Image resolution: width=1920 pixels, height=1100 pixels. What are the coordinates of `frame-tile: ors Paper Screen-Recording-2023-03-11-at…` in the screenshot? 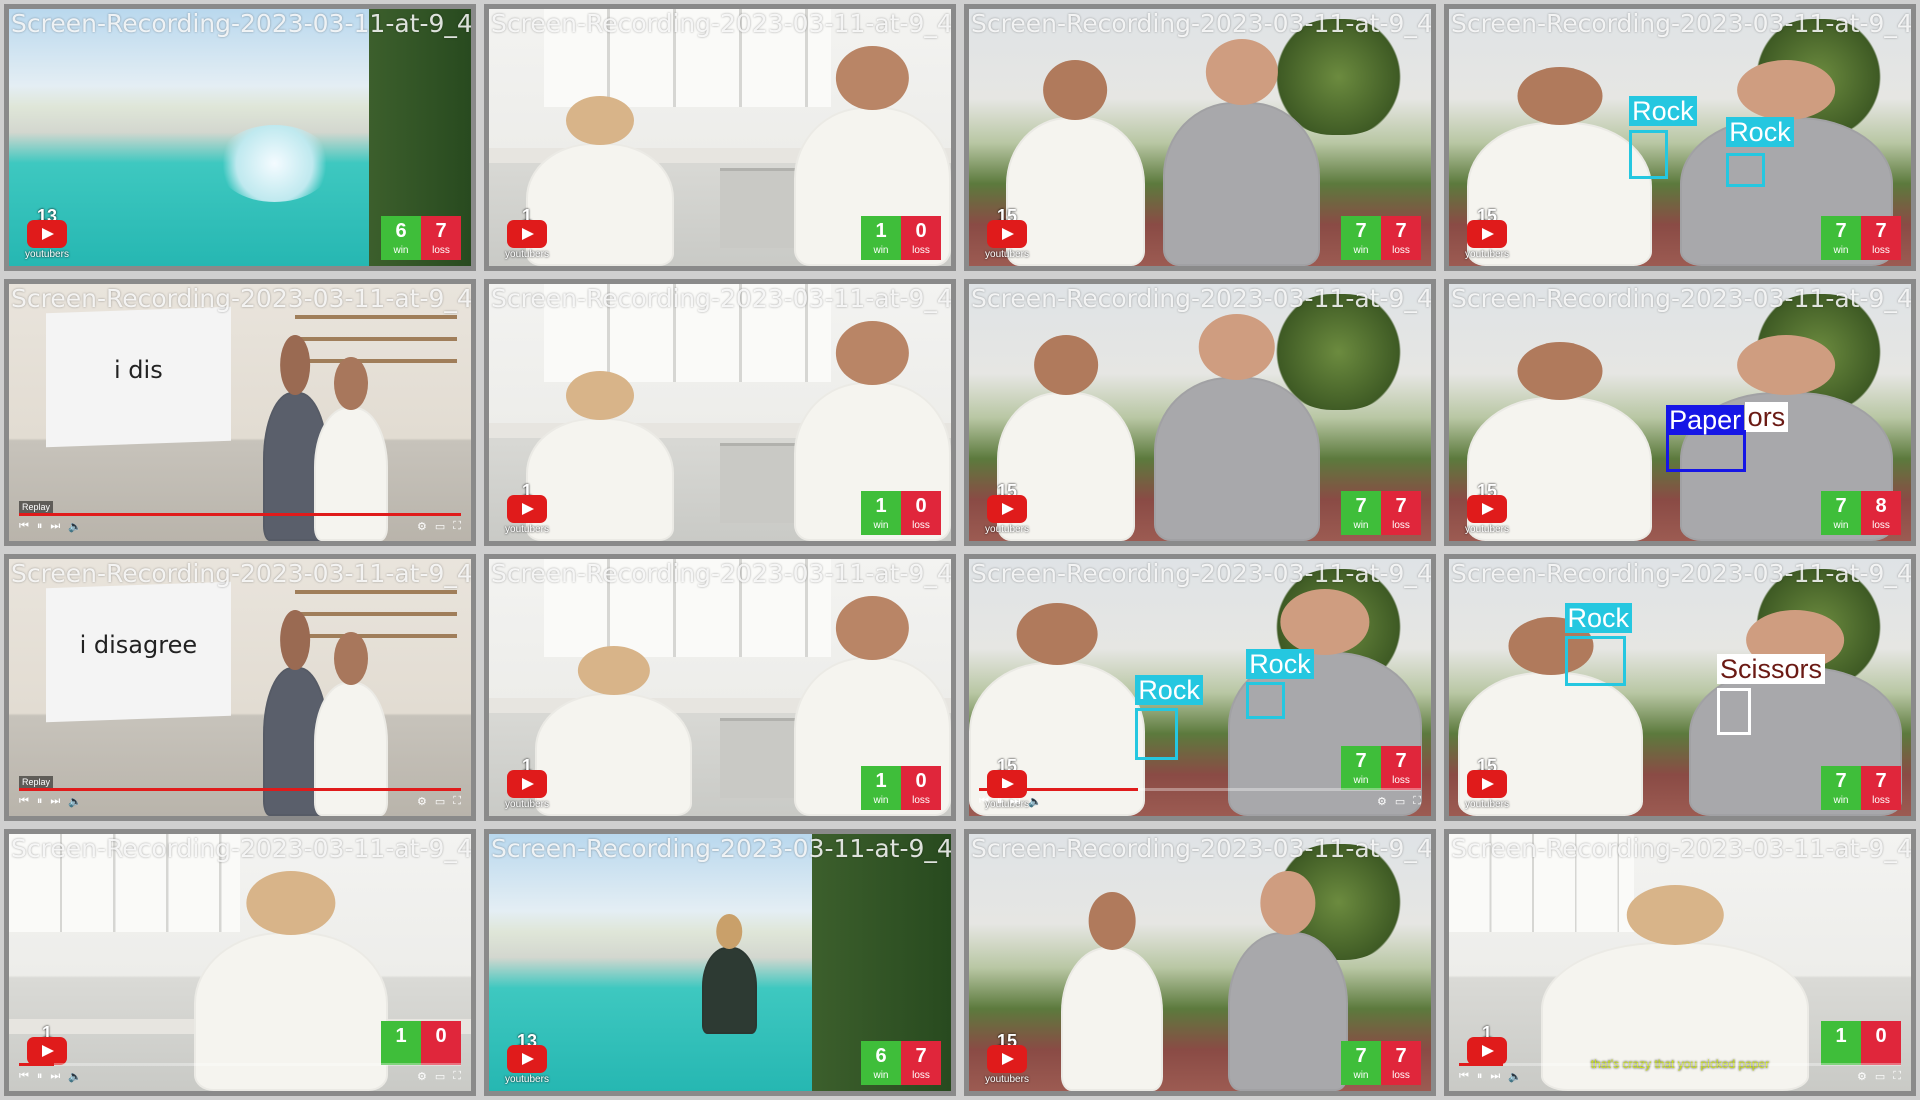 It's located at (1680, 412).